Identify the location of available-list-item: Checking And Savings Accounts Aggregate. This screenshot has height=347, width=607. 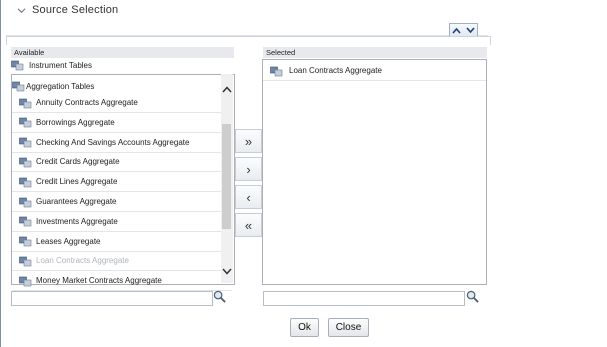
(122, 143).